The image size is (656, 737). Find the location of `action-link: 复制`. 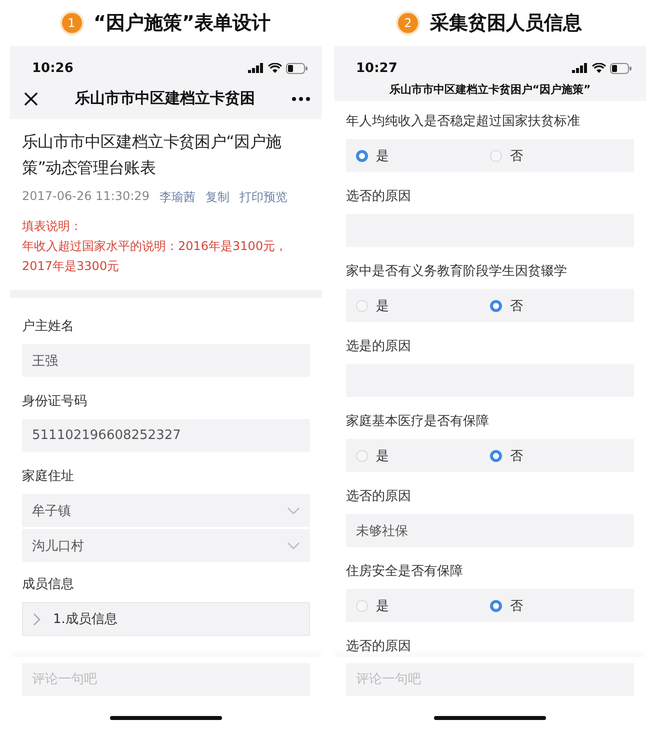

action-link: 复制 is located at coordinates (217, 197).